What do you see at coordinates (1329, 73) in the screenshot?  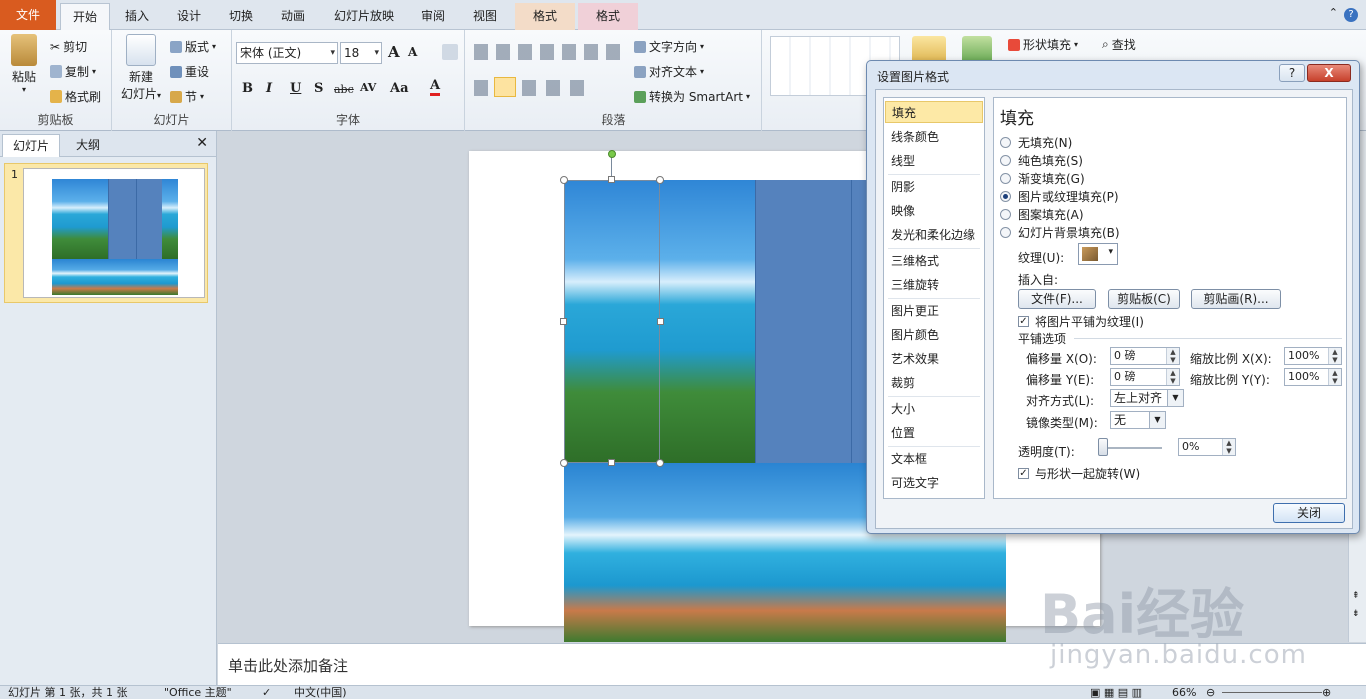 I see `dialog-close-x-button: X` at bounding box center [1329, 73].